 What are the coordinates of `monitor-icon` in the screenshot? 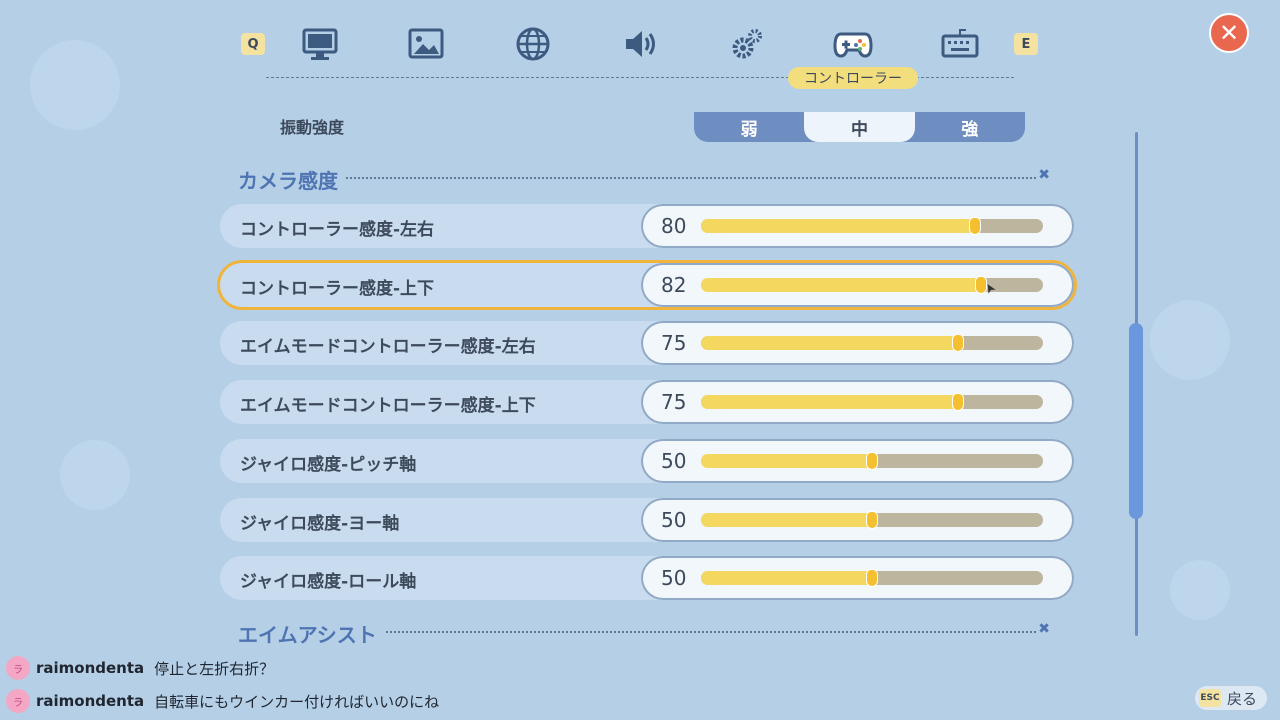 It's located at (320, 44).